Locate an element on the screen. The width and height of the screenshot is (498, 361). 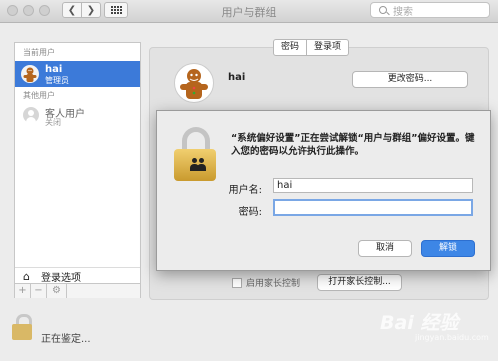
password-field is located at coordinates (373, 207).